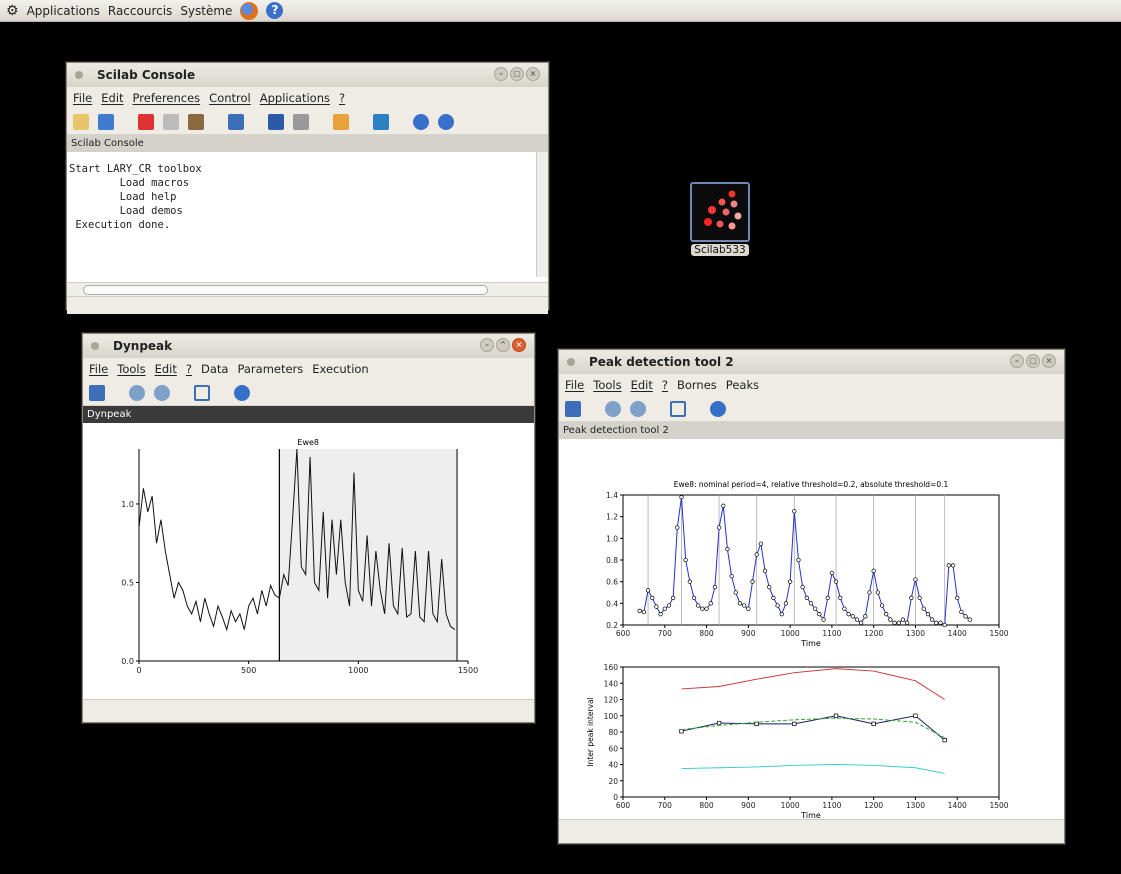 The image size is (1121, 874). Describe the element at coordinates (299, 556) in the screenshot. I see `dynpeak-chart: Ewe8 0 500 1000 1500 0.0 0.5 1.0` at that location.